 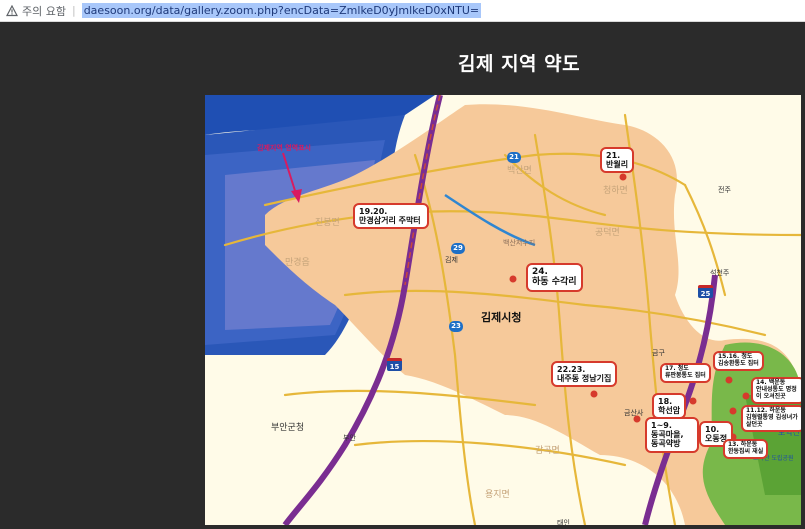 I want to click on territory-annotation: 김제지역 영역표시, so click(x=284, y=148).